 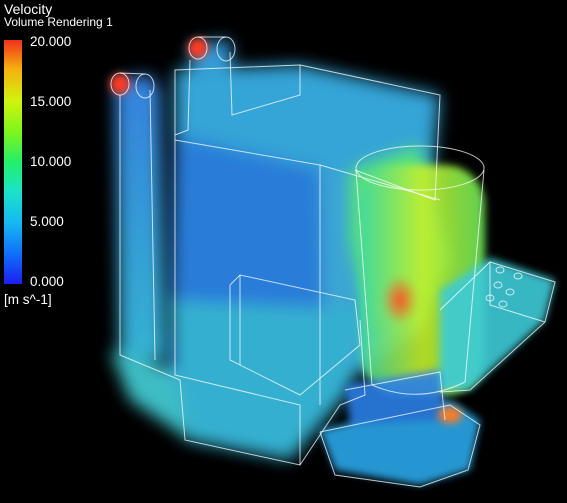 I want to click on legend-tick-15: 15.000, so click(x=51, y=101).